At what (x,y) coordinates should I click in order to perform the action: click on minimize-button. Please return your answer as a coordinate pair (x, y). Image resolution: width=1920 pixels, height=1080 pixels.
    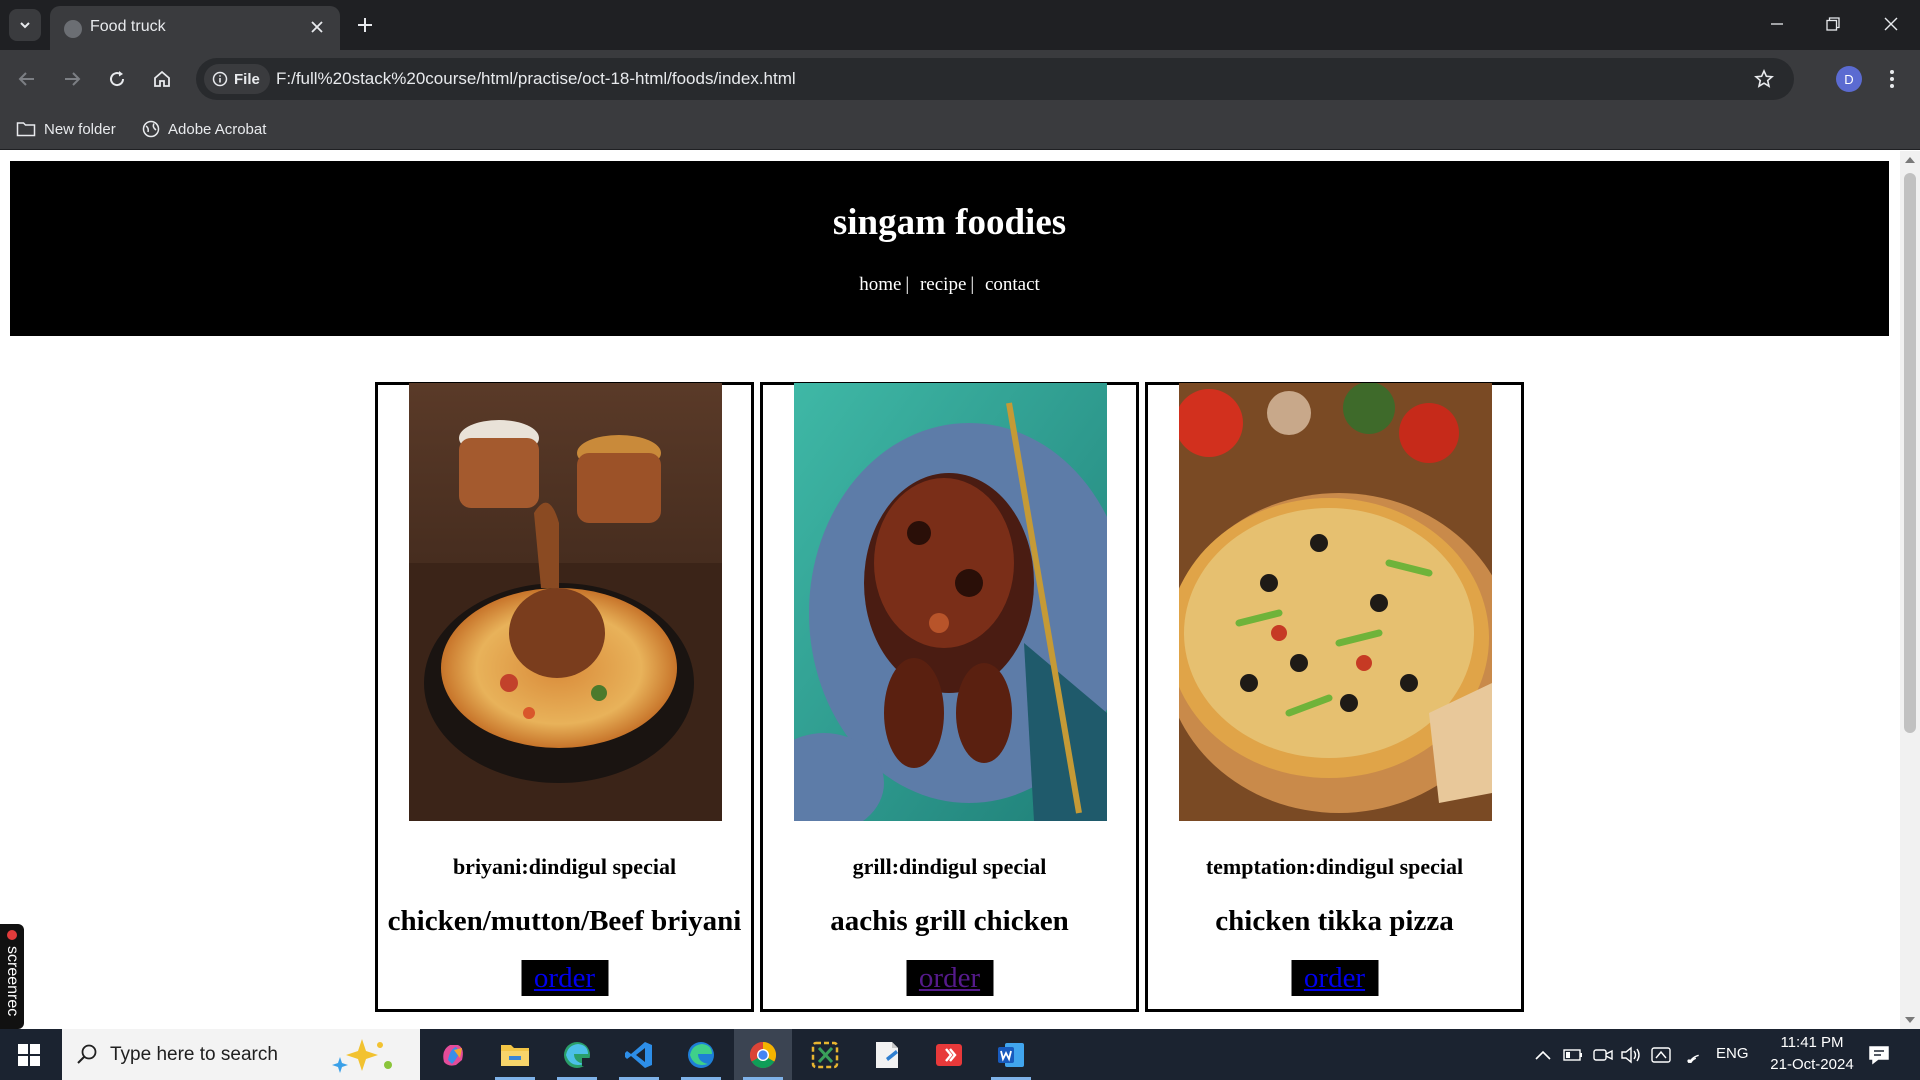
    Looking at the image, I should click on (1777, 24).